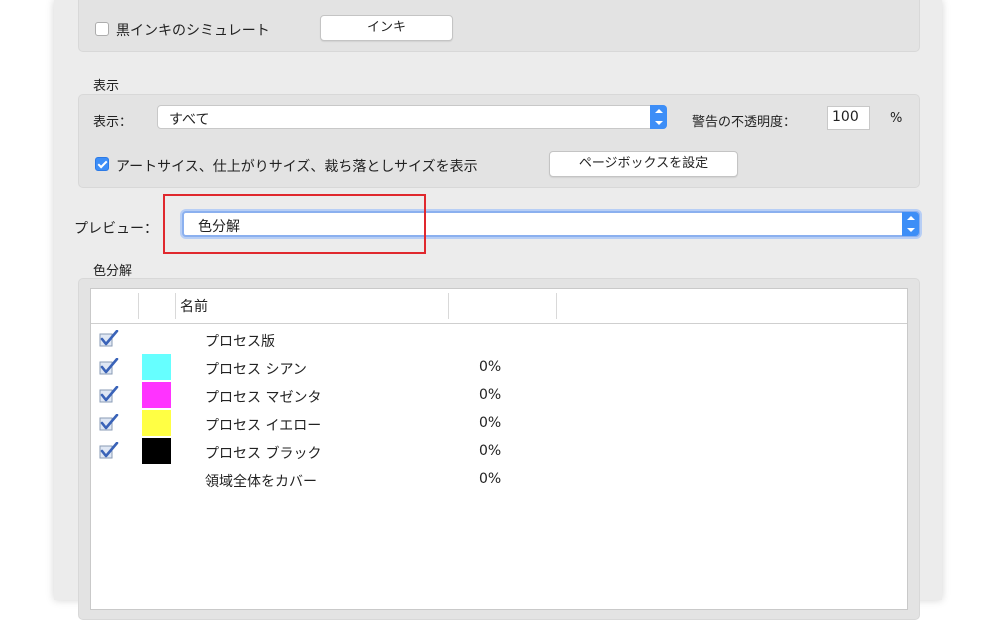 This screenshot has width=1000, height=620. Describe the element at coordinates (106, 86) in the screenshot. I see `display-section-heading: 表示` at that location.